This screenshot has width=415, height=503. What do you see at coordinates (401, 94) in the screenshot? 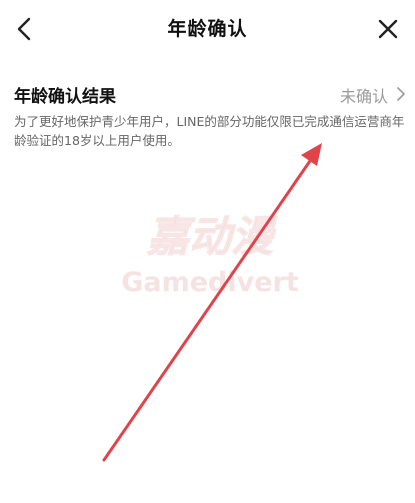
I see `chevron-right-icon` at bounding box center [401, 94].